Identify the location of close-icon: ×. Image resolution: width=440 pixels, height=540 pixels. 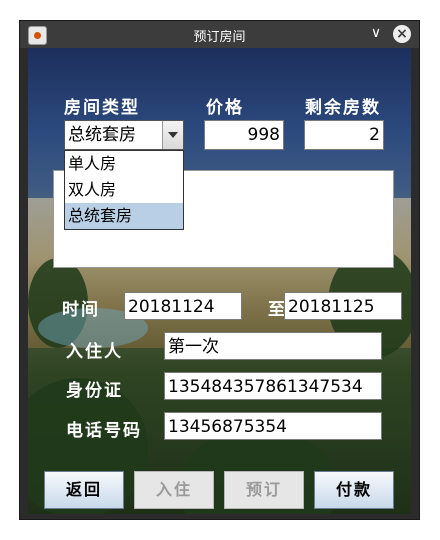
(402, 34).